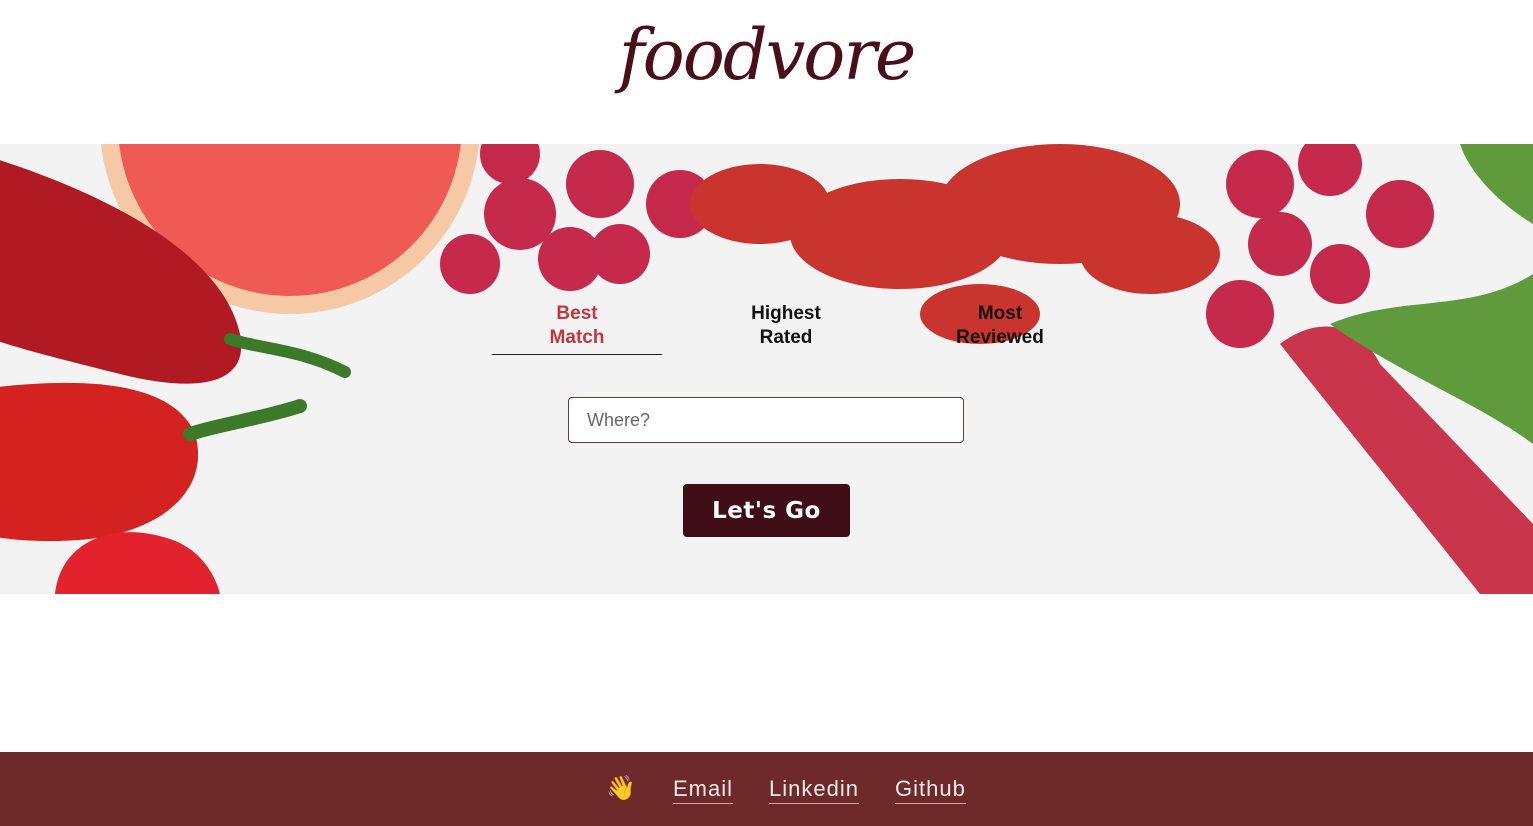  What do you see at coordinates (577, 313) in the screenshot?
I see `tab-label-line: Best` at bounding box center [577, 313].